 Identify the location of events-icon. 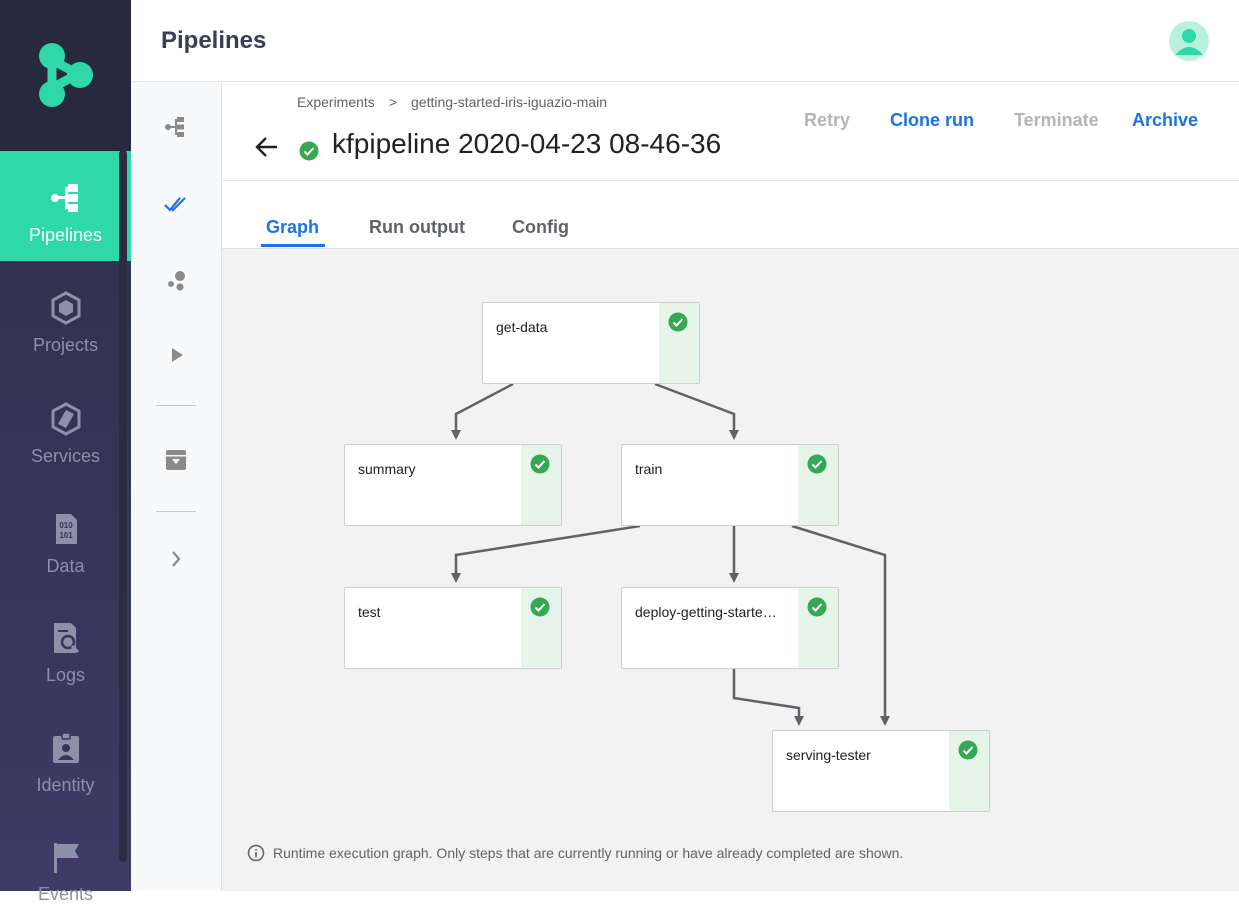
(66, 858).